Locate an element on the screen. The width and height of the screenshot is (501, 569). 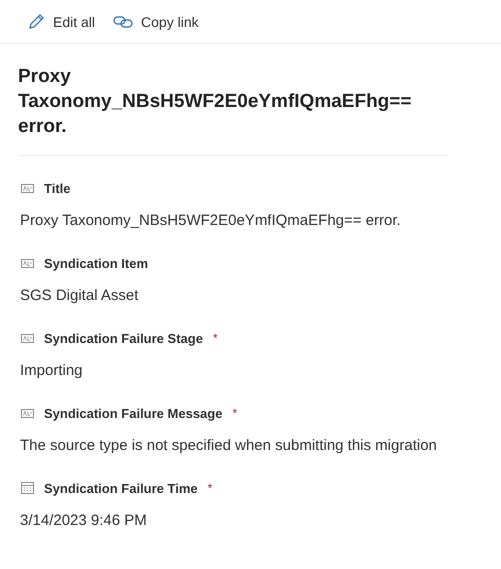
copy-link-button: Copy link is located at coordinates (156, 22).